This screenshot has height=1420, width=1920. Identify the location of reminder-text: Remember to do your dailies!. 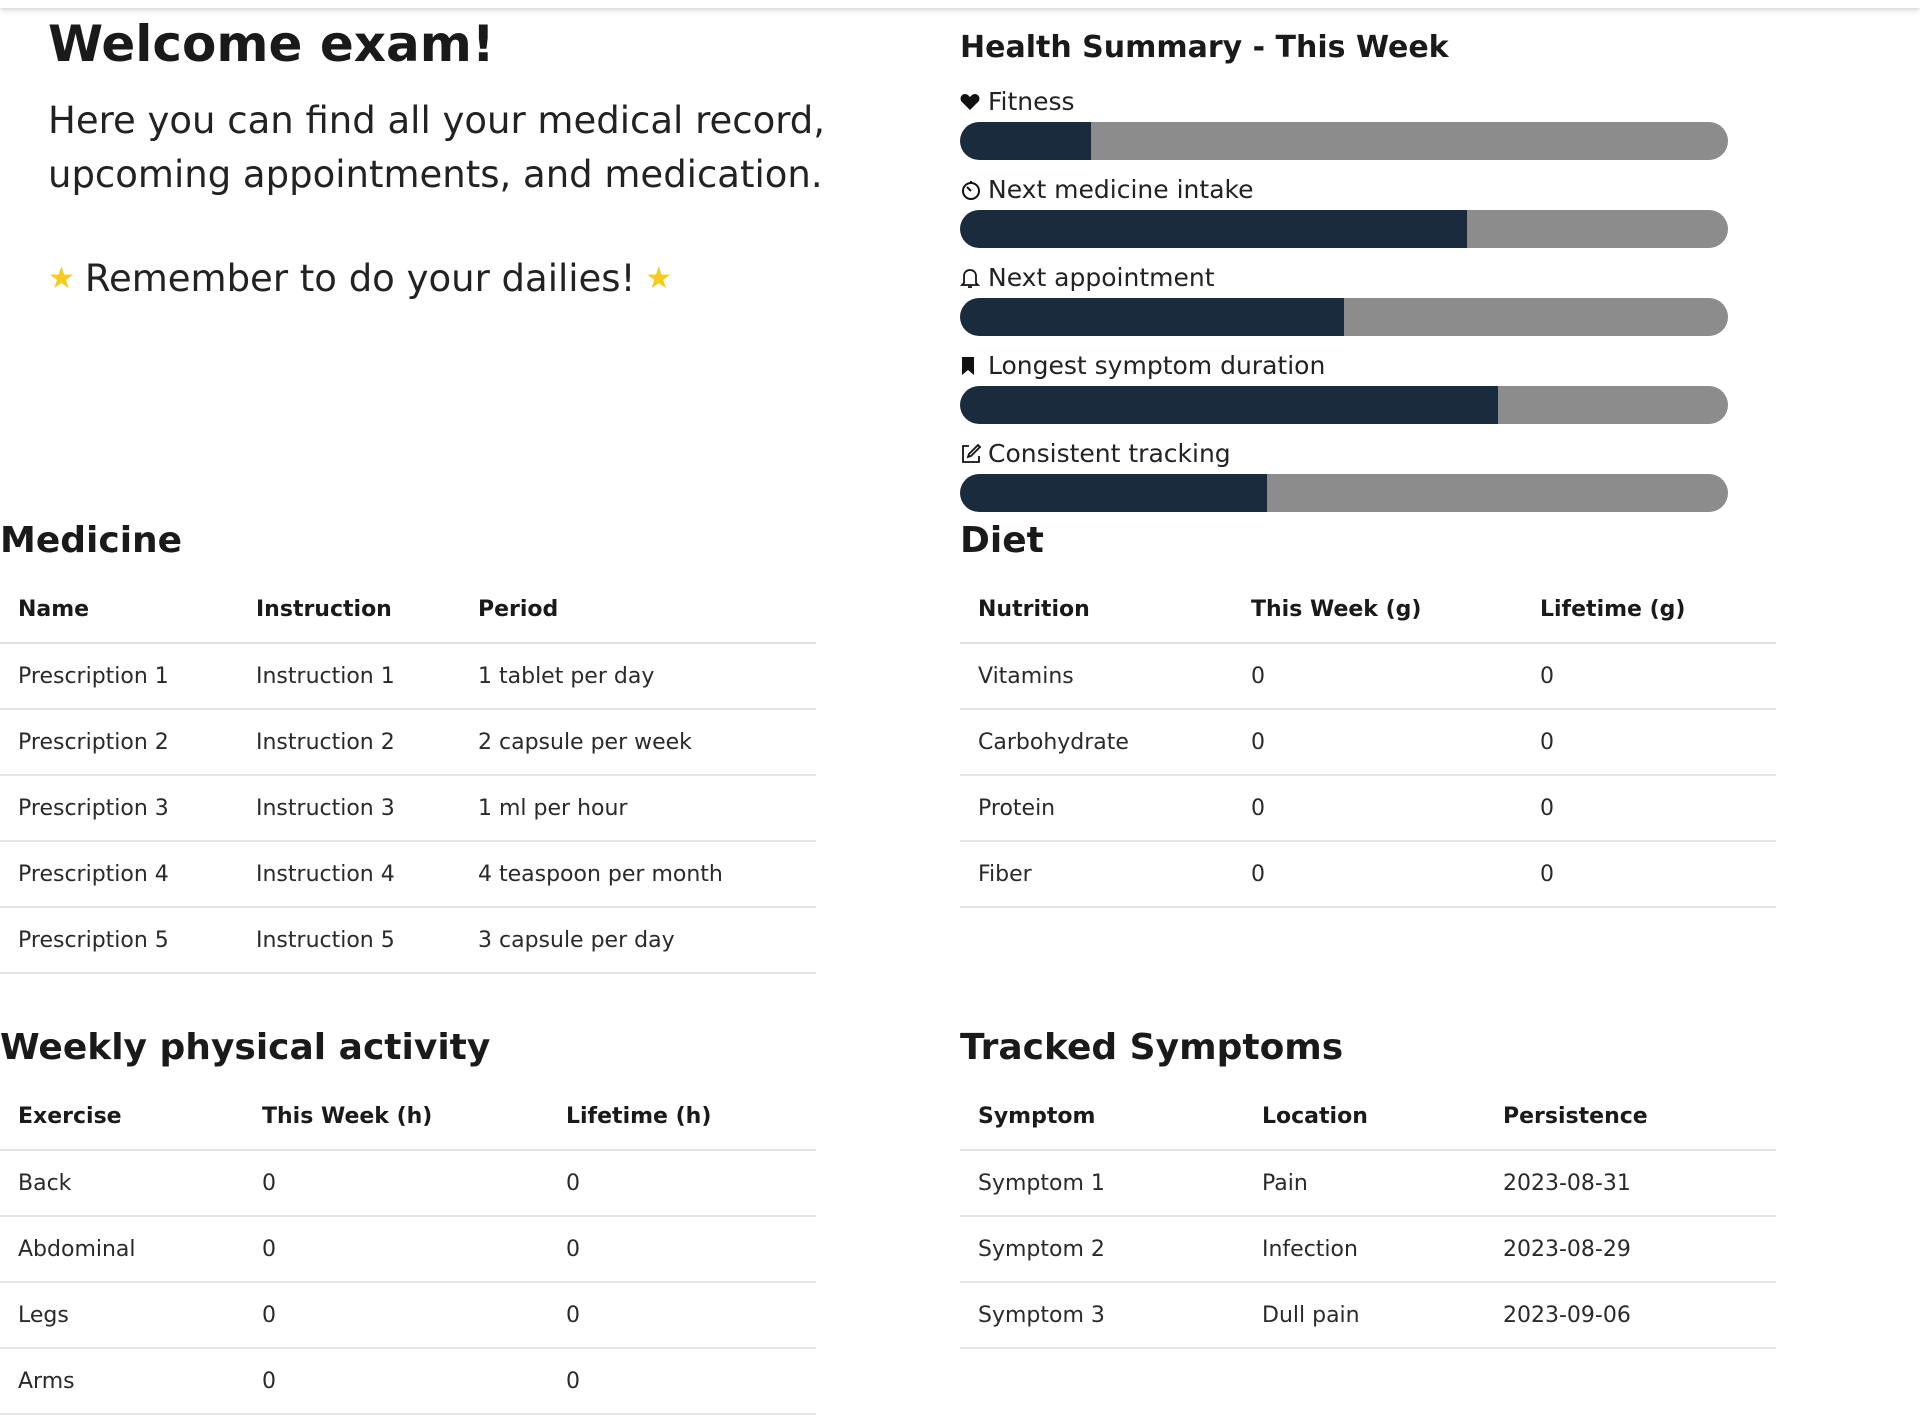
(360, 278).